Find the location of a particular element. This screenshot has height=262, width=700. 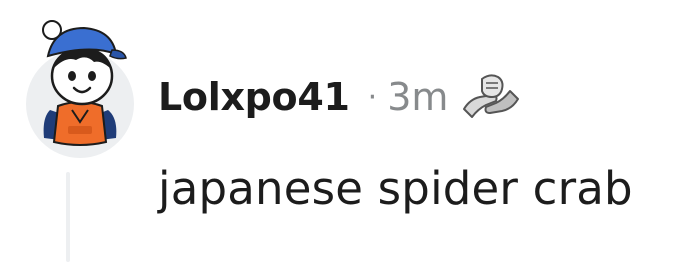

comment-meta: Lolxpo41 · 3m is located at coordinates (340, 97).